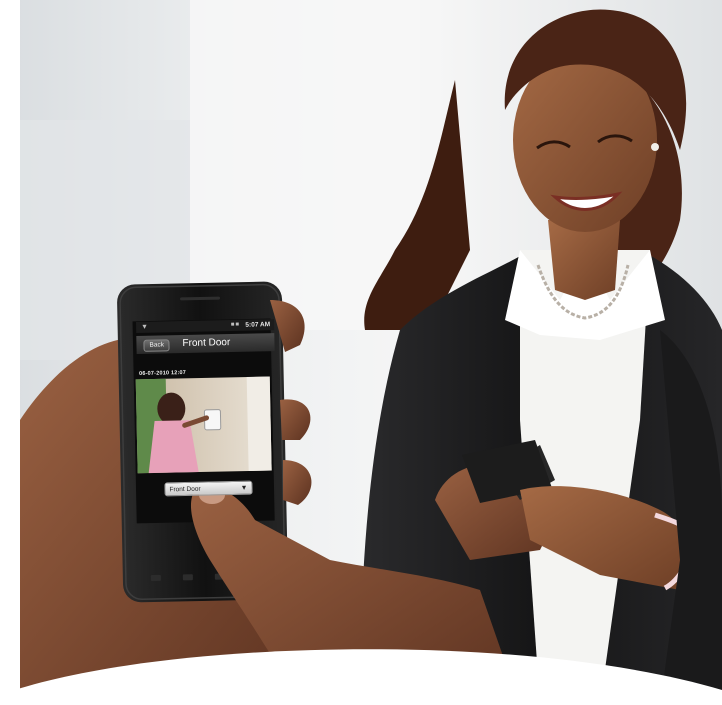  Describe the element at coordinates (208, 488) in the screenshot. I see `camera-select: Front Door ▼` at that location.